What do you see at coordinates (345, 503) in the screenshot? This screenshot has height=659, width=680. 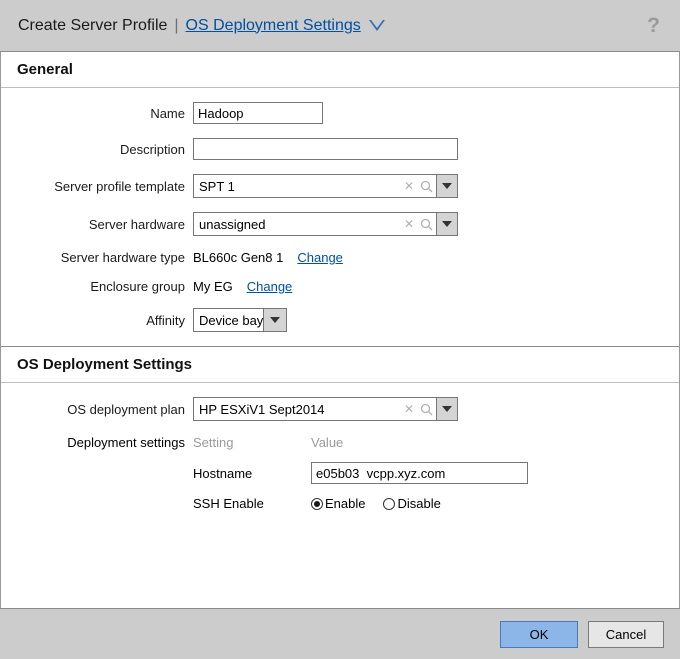 I see `ssh-enable-option-label-enable: Enable` at bounding box center [345, 503].